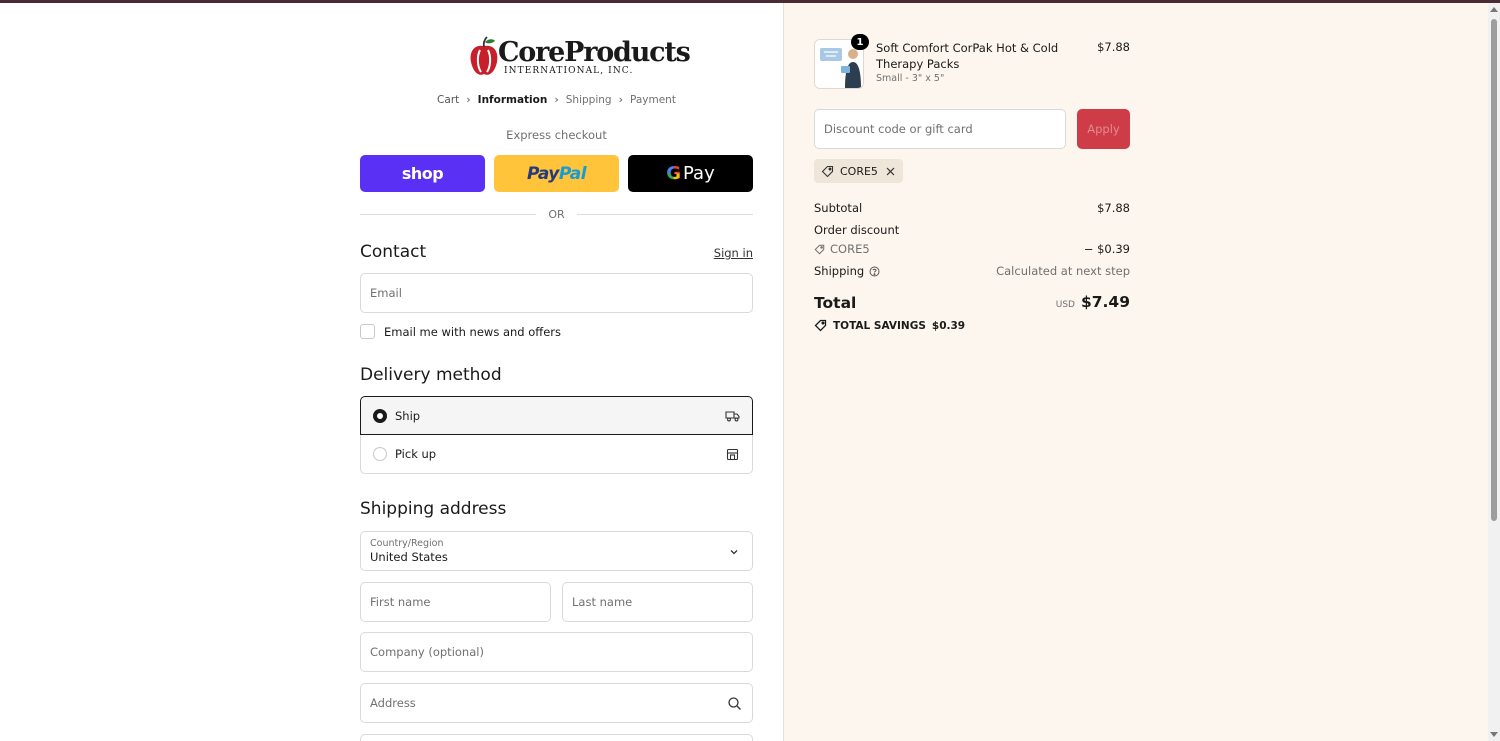 Image resolution: width=1500 pixels, height=741 pixels. Describe the element at coordinates (972, 230) in the screenshot. I see `order-discount-row: Order discount` at that location.